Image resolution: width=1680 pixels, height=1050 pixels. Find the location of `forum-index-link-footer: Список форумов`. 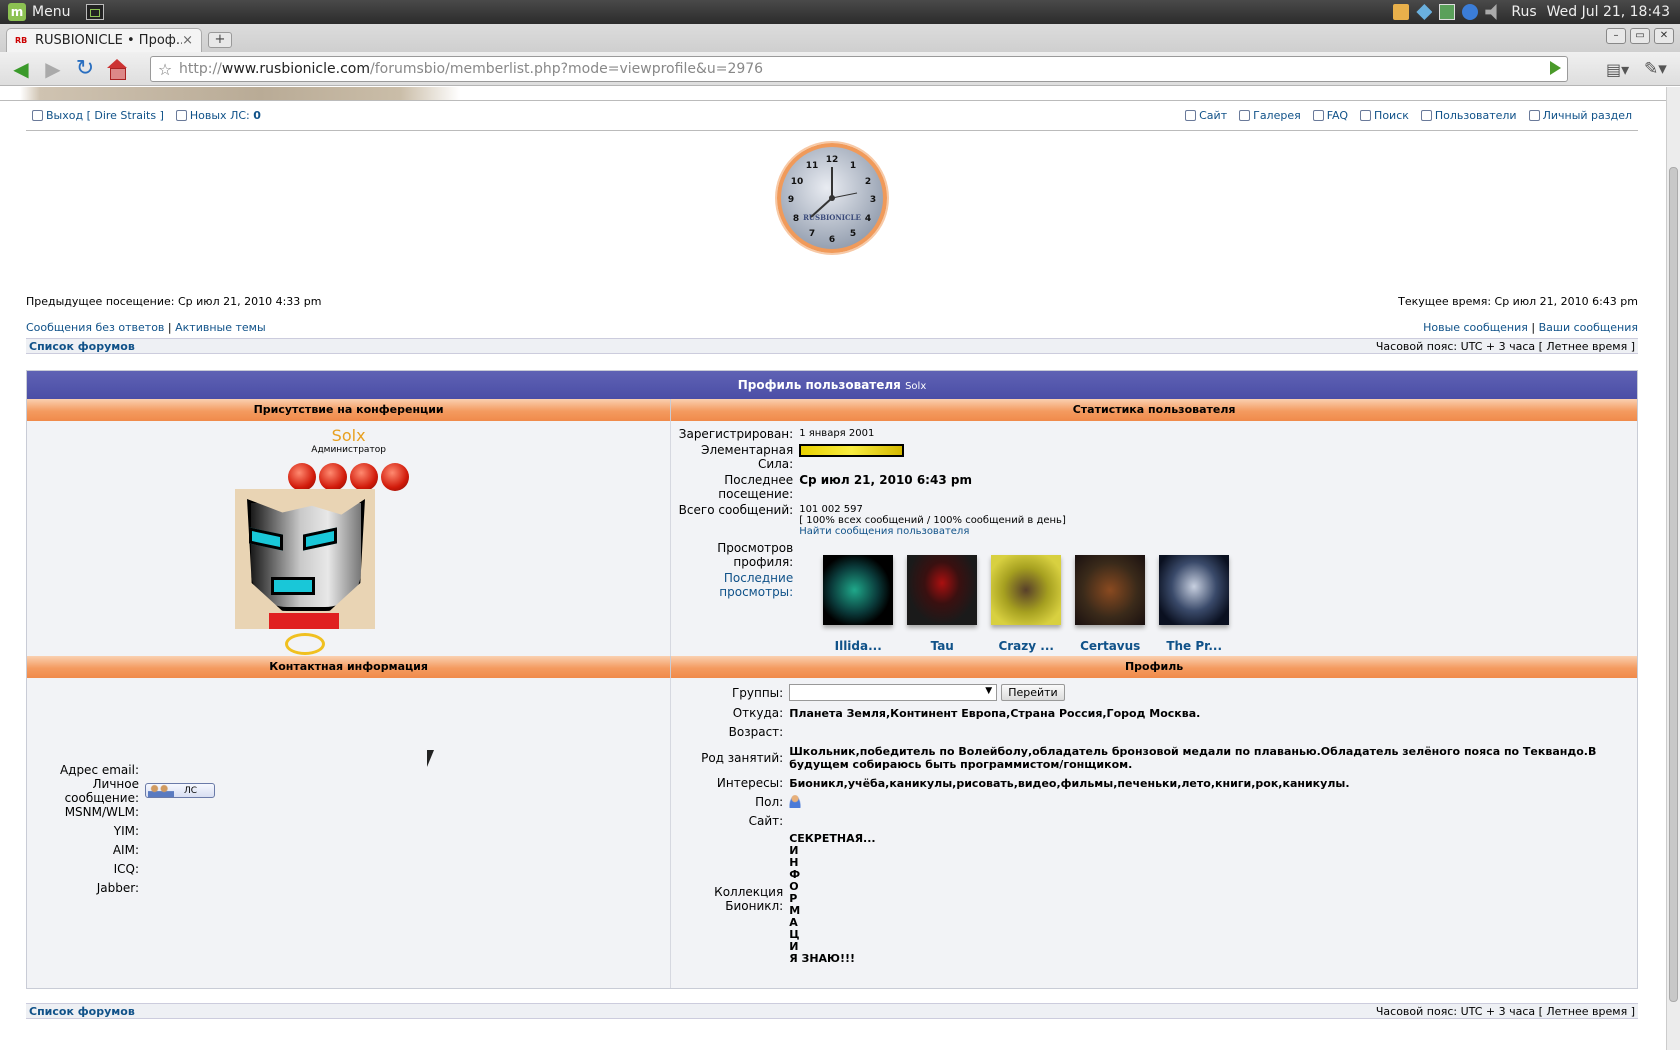

forum-index-link-footer: Список форумов is located at coordinates (82, 1011).